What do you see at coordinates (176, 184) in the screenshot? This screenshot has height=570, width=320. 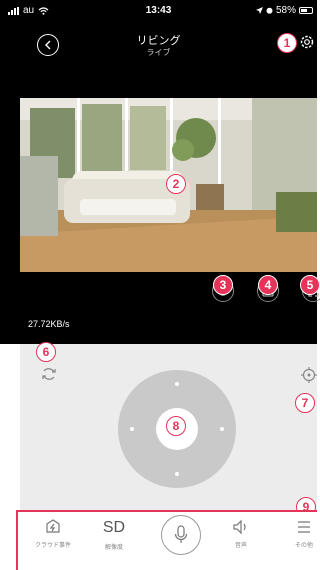 I see `annotation-badge-2: 2` at bounding box center [176, 184].